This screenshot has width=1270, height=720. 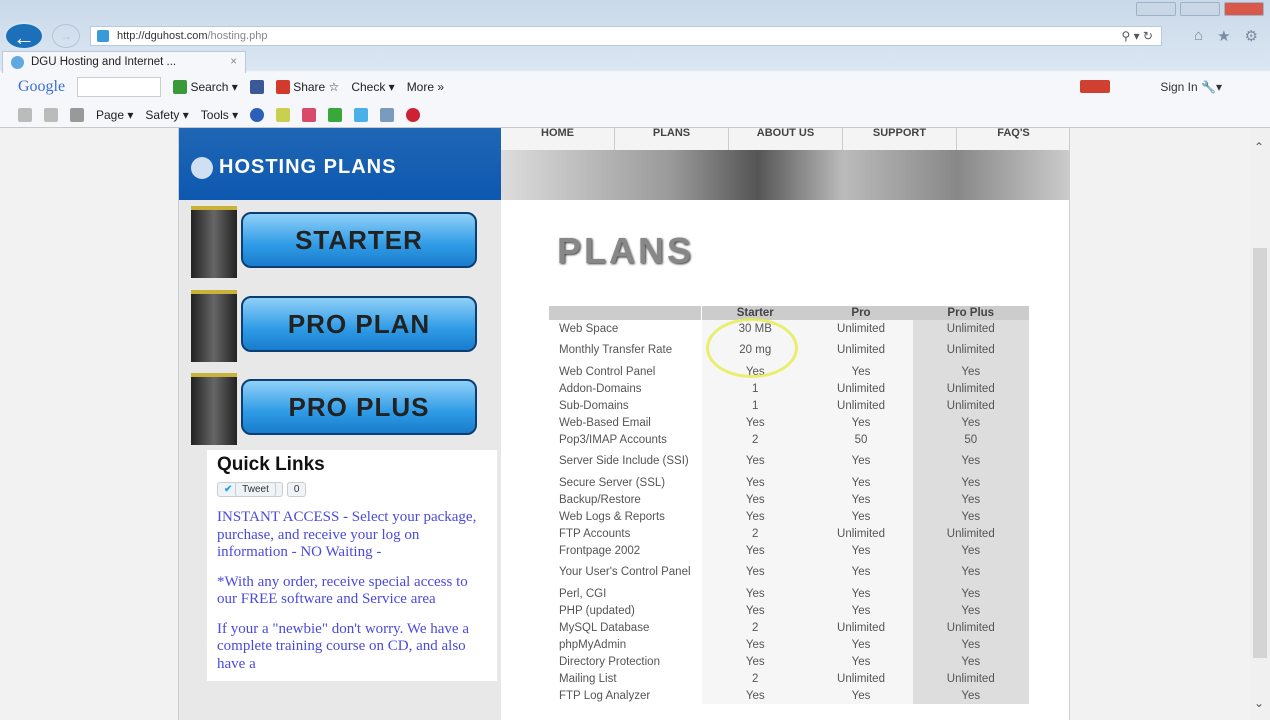 What do you see at coordinates (257, 115) in the screenshot?
I see `help-icon` at bounding box center [257, 115].